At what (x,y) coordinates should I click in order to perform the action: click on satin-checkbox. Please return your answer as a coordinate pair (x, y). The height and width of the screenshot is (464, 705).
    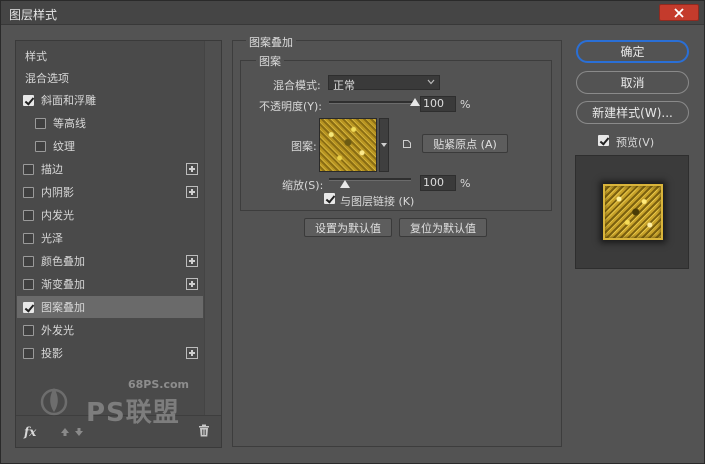
    Looking at the image, I should click on (28, 238).